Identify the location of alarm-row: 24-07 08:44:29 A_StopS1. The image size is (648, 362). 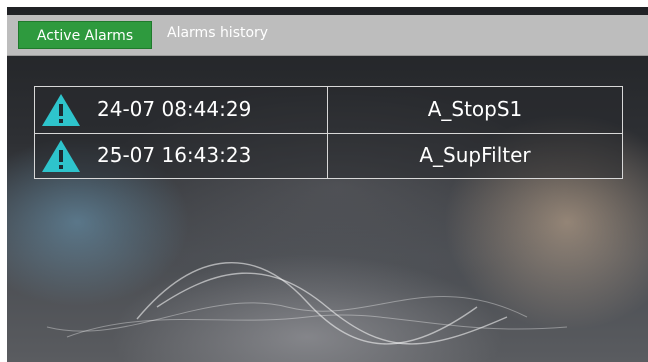
(328, 110).